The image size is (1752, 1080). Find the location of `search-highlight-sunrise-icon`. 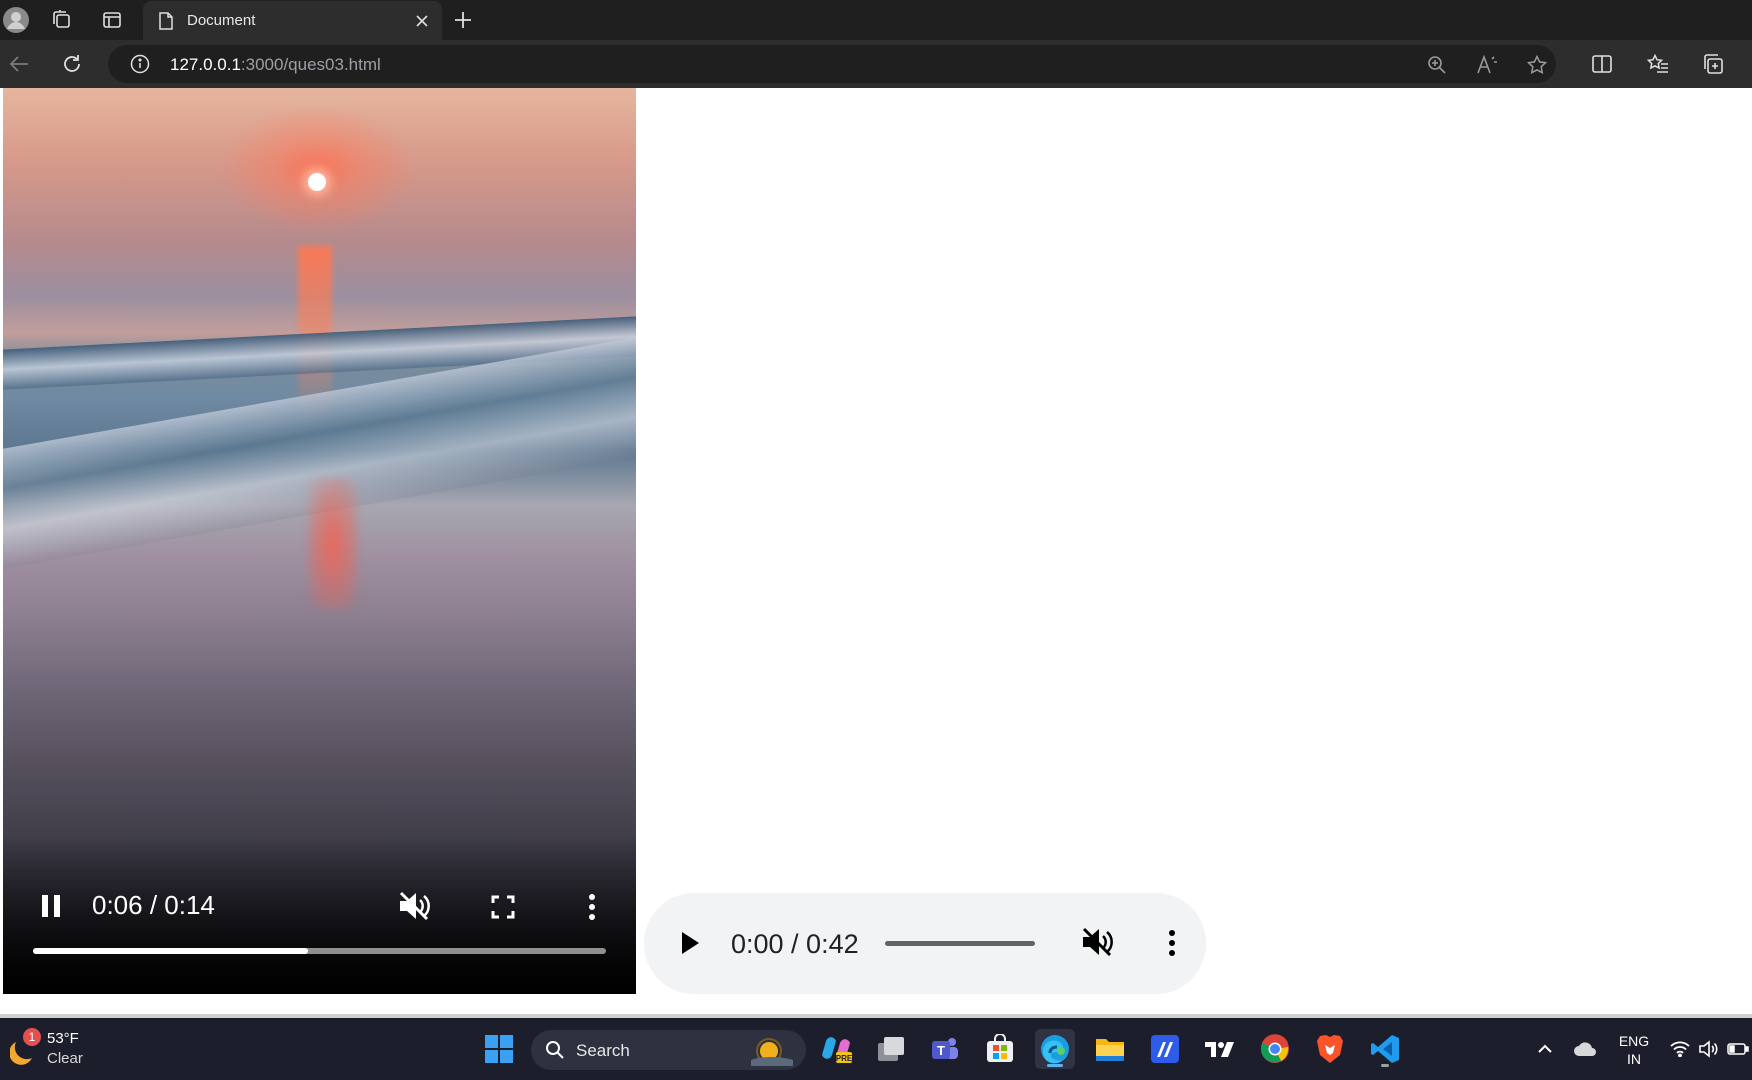

search-highlight-sunrise-icon is located at coordinates (772, 1052).